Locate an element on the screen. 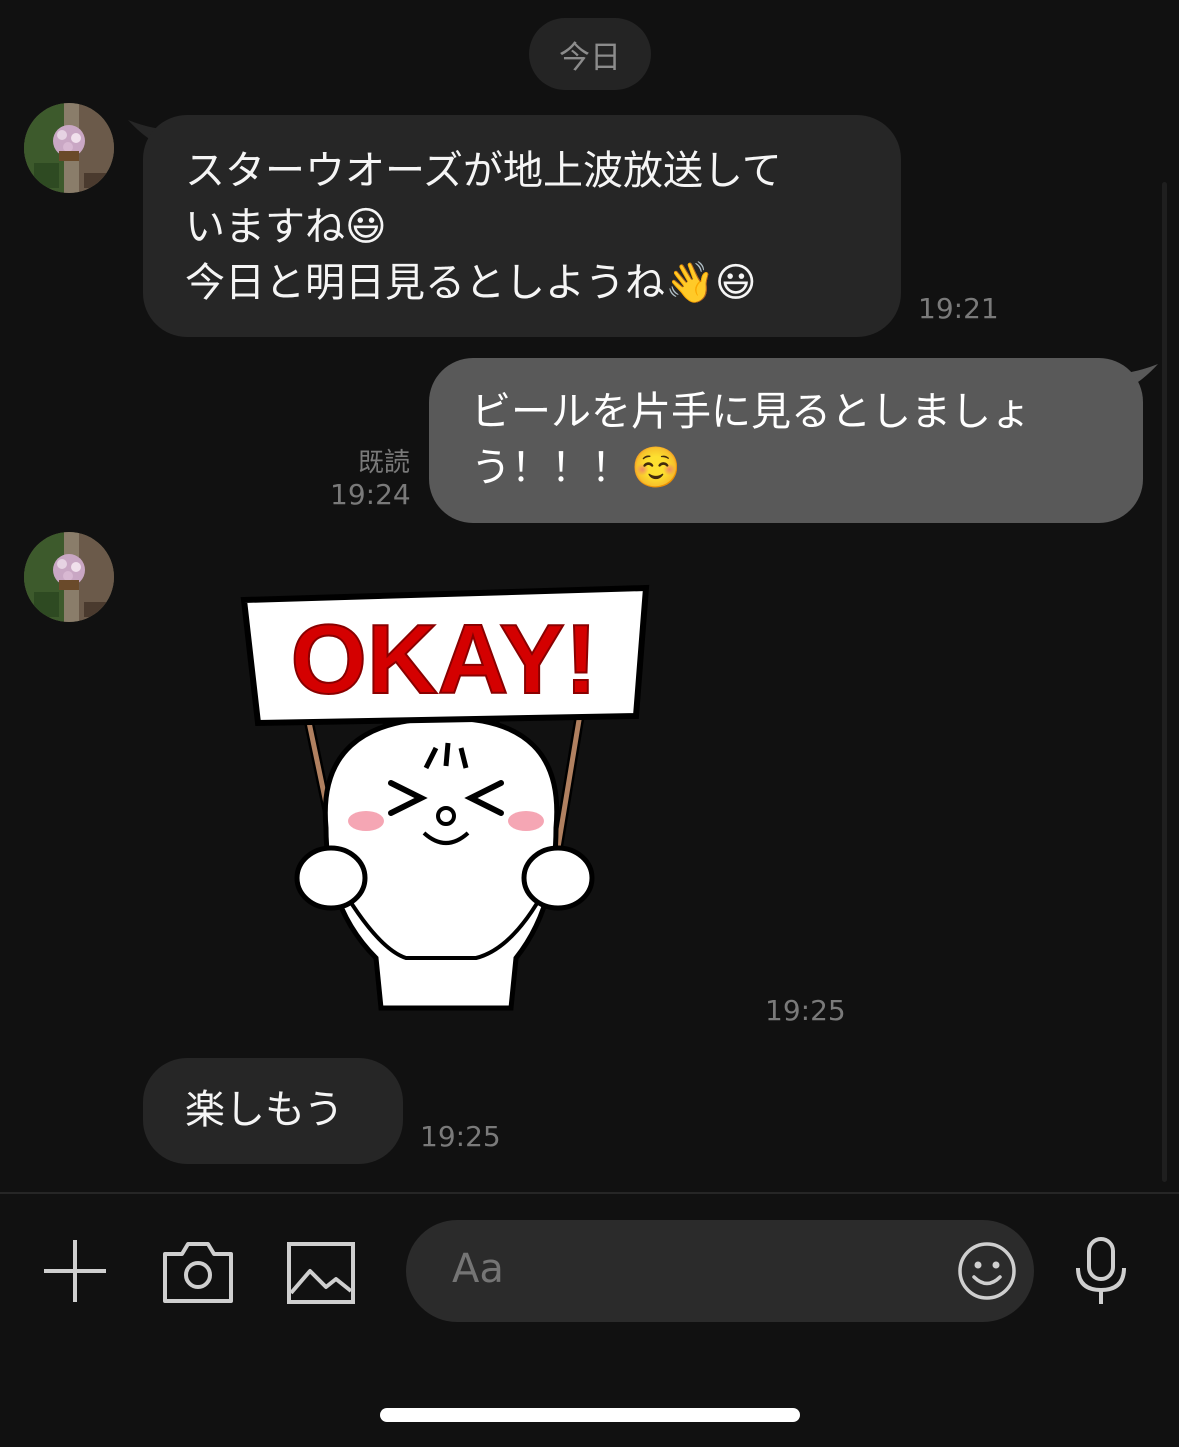 This screenshot has width=1179, height=1447. sticker-text: OKAY! is located at coordinates (444, 659).